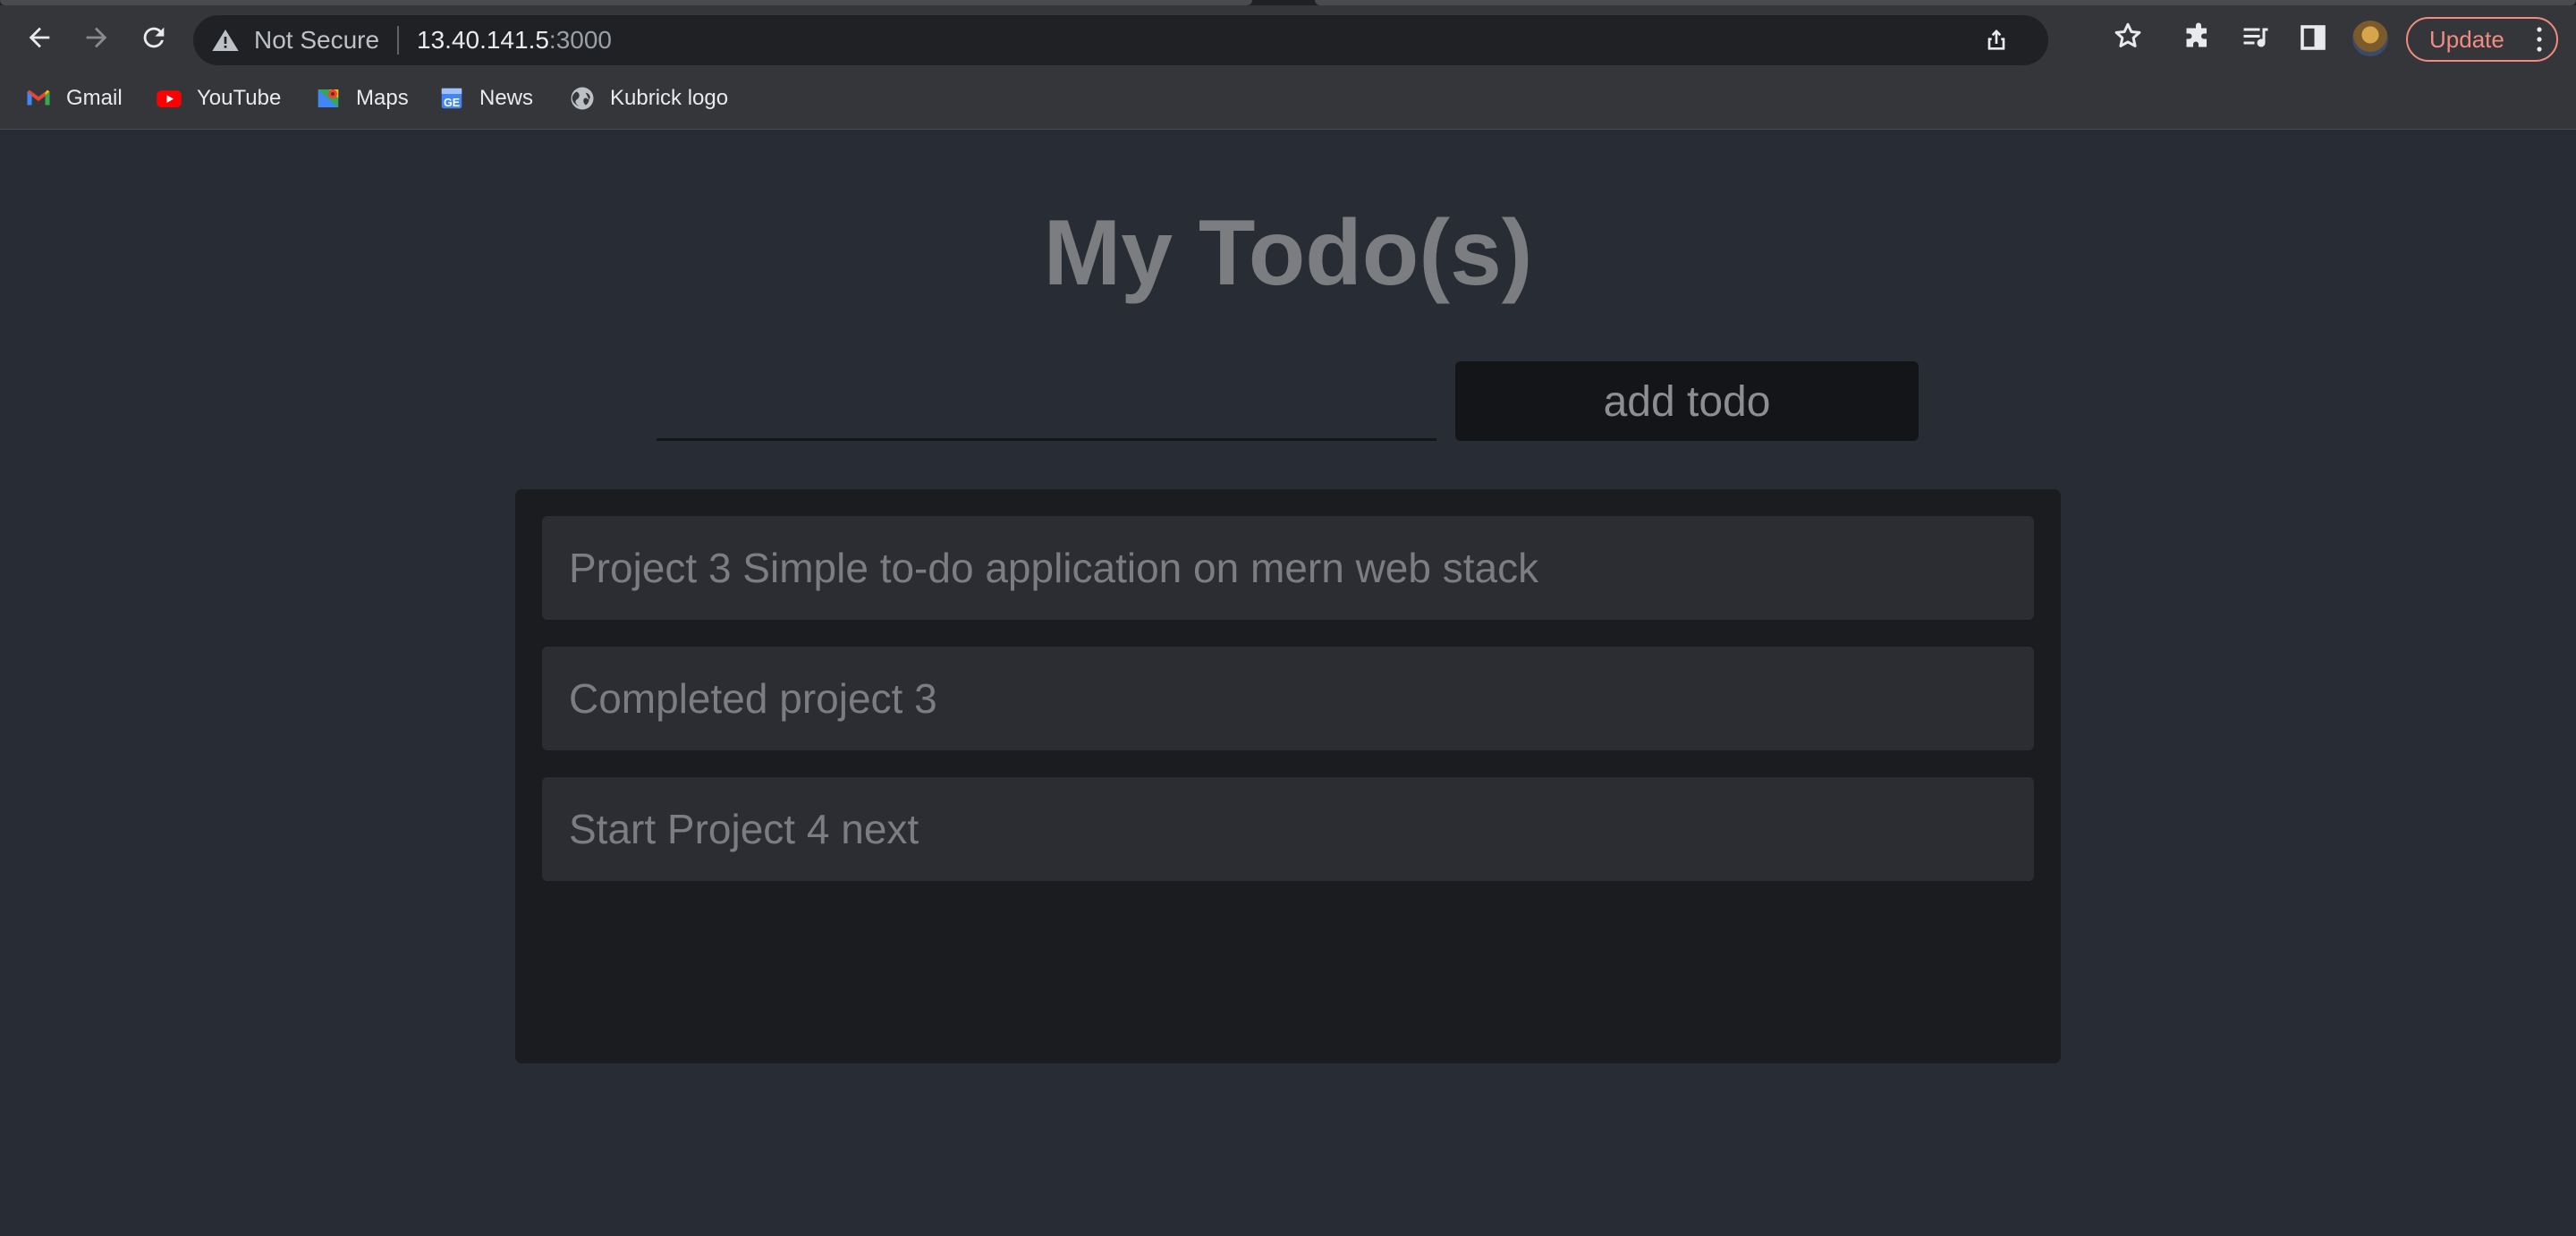 The height and width of the screenshot is (1236, 2576). What do you see at coordinates (38, 98) in the screenshot?
I see `gmail-icon` at bounding box center [38, 98].